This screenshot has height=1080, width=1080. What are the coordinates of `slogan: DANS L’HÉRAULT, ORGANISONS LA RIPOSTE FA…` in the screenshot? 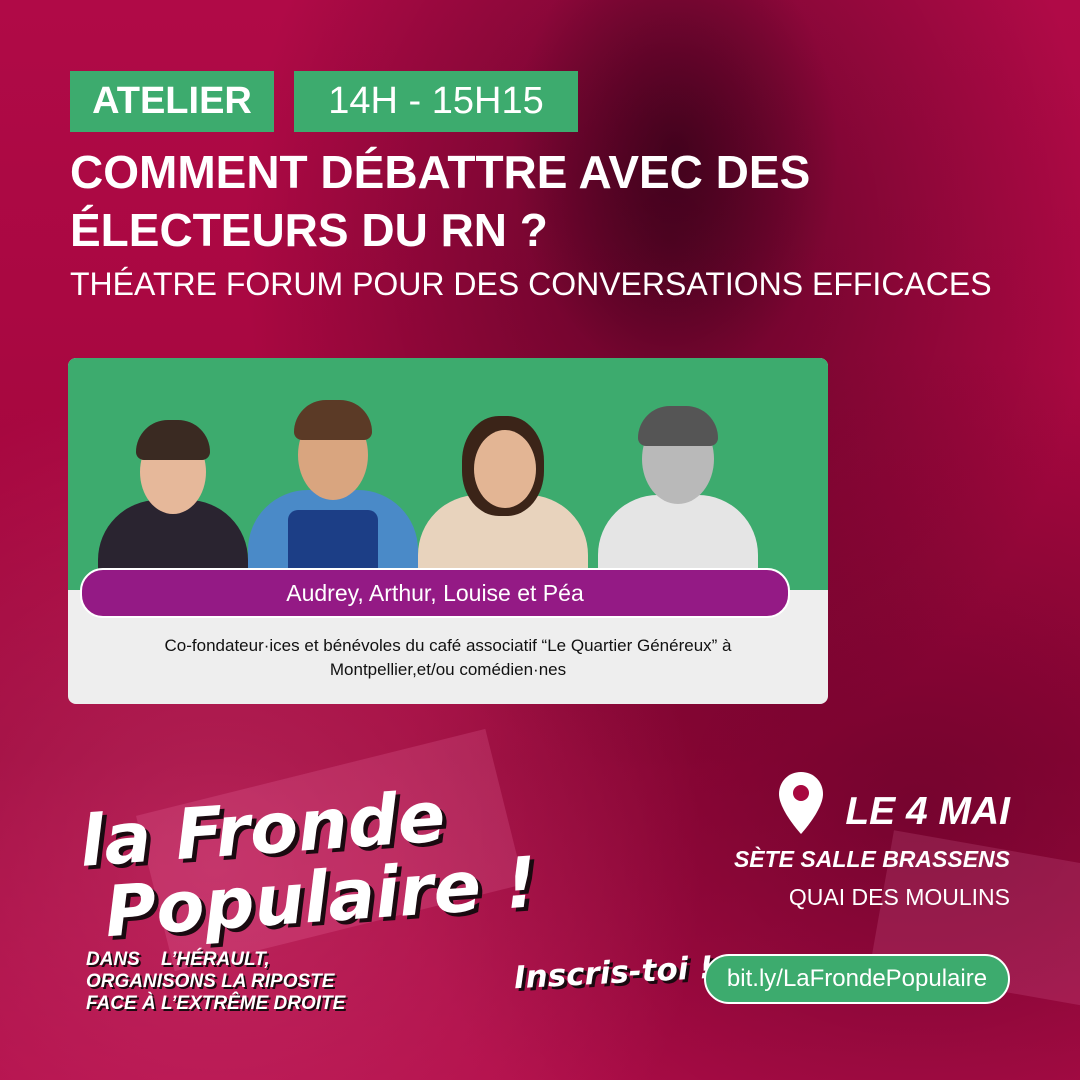 It's located at (215, 982).